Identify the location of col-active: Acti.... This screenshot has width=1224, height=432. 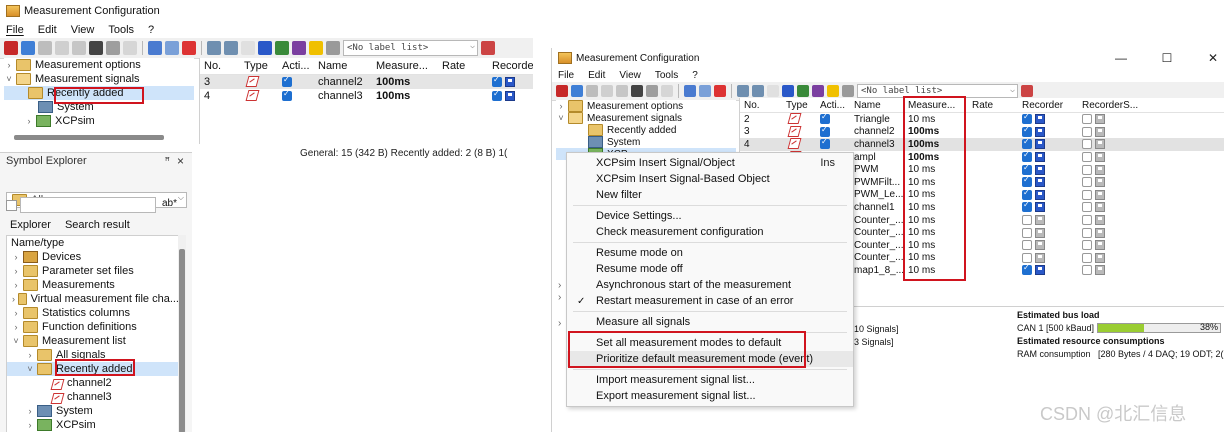
(296, 66).